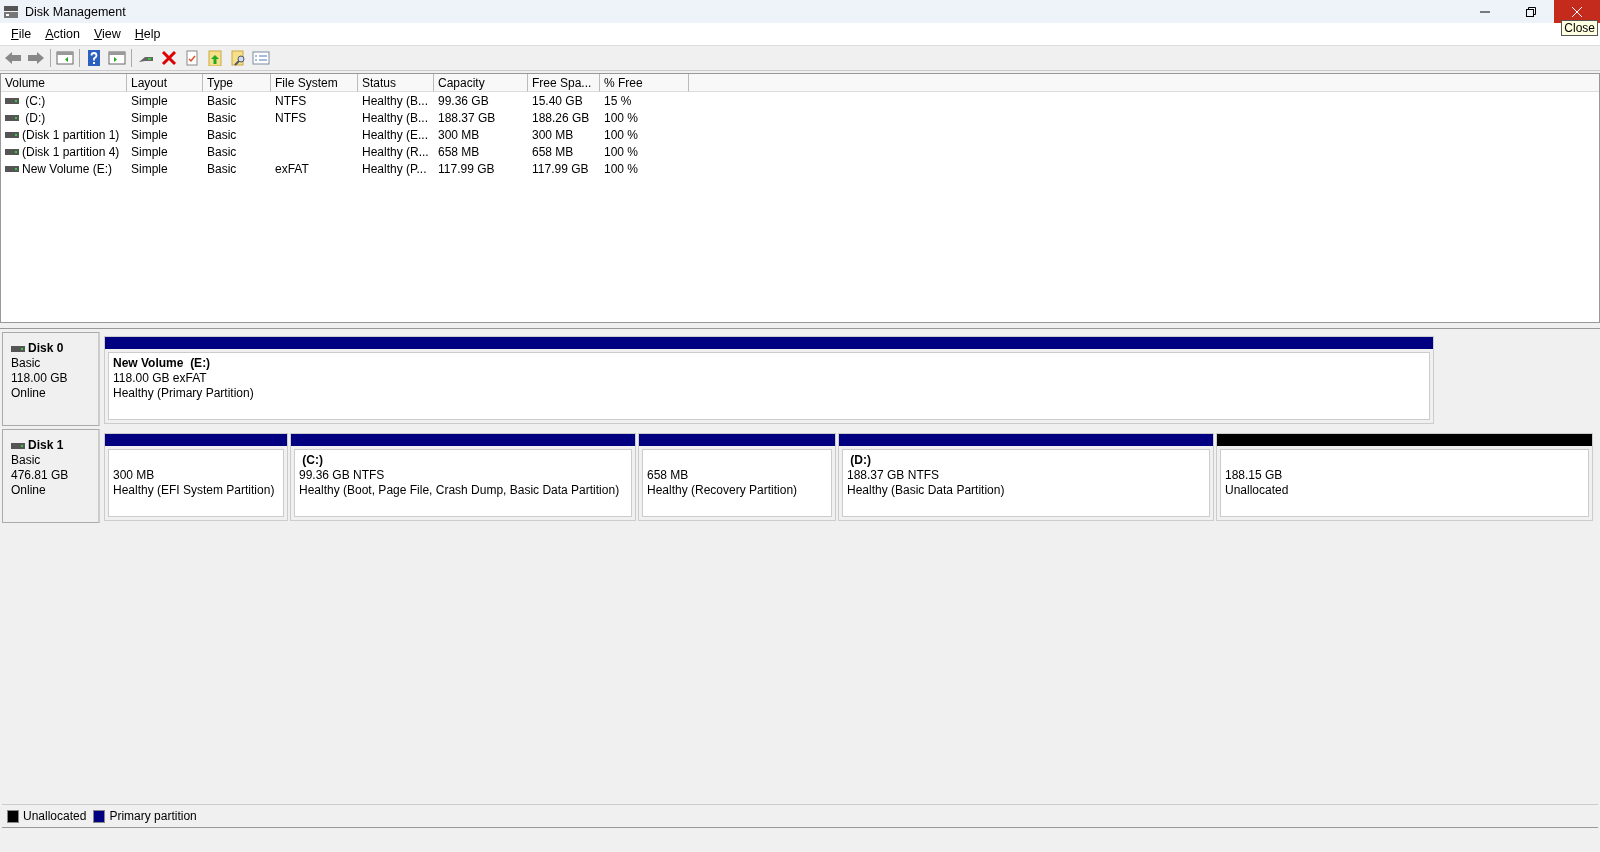  Describe the element at coordinates (75, 11) in the screenshot. I see `window-title: Disk Management` at that location.